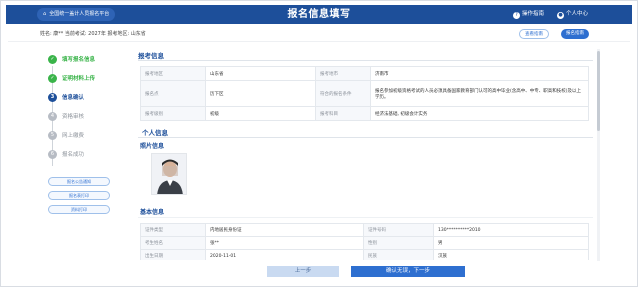  What do you see at coordinates (479, 73) in the screenshot?
I see `table-cell-value: 济南市` at bounding box center [479, 73].